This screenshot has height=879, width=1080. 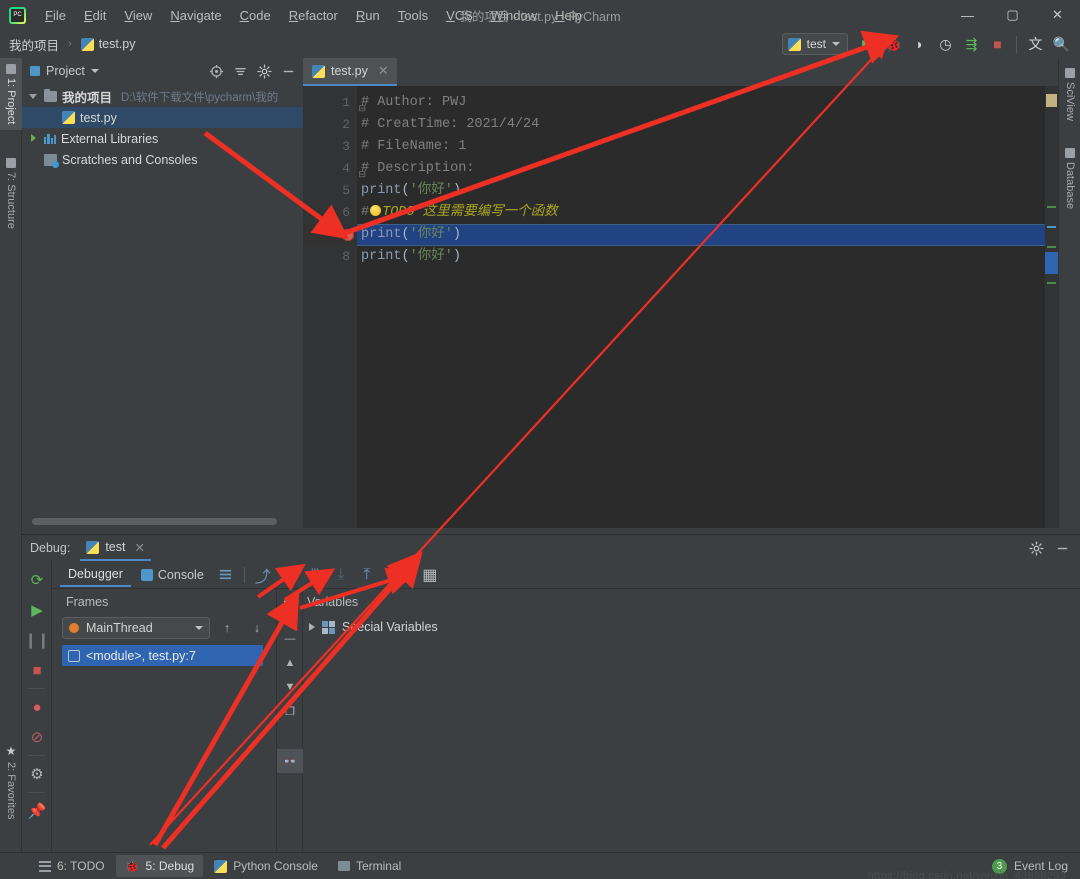 I want to click on status-tab-5--debug: 🐞 5: Debug, so click(x=159, y=866).